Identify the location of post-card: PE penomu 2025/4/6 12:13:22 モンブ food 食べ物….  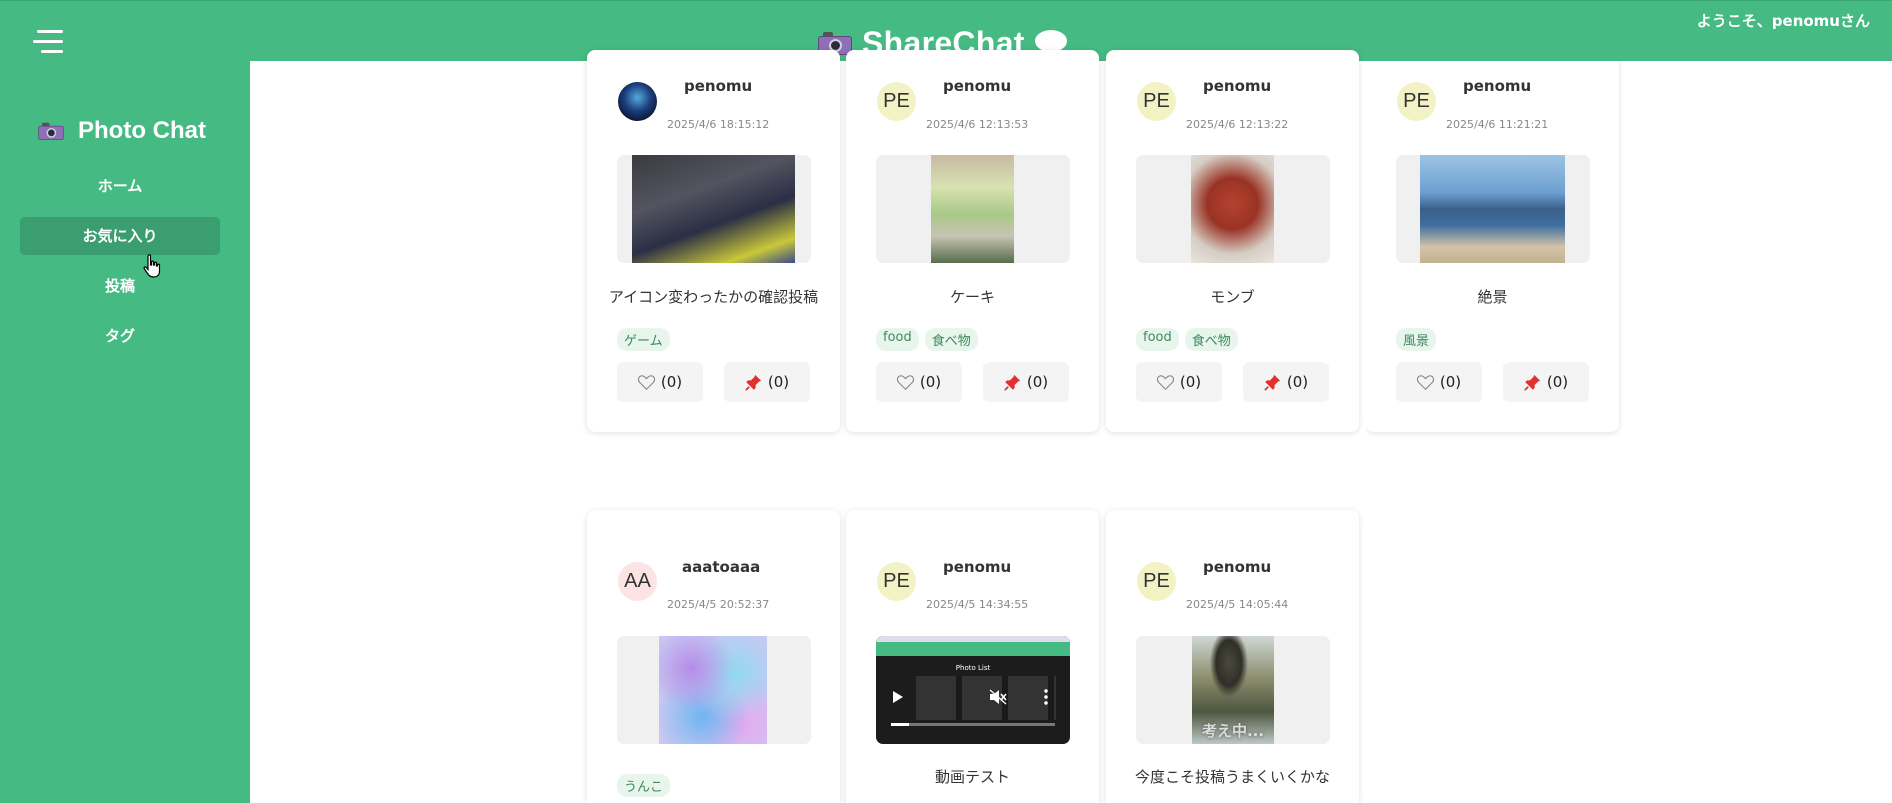
(1232, 241).